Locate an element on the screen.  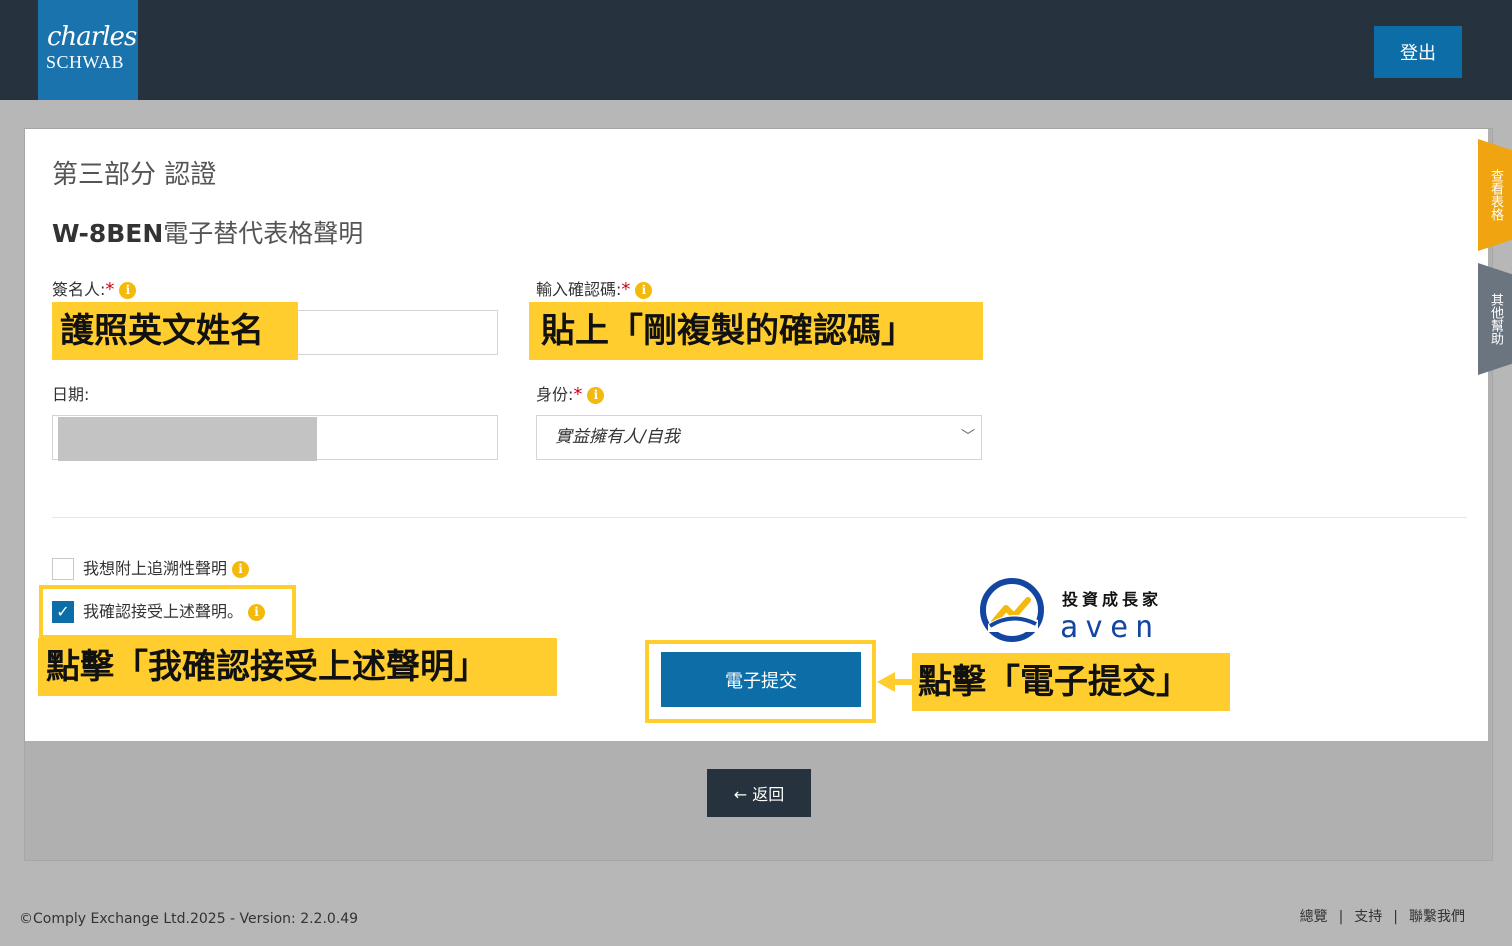
footer-link-contact: 聯繫我們 is located at coordinates (1437, 917).